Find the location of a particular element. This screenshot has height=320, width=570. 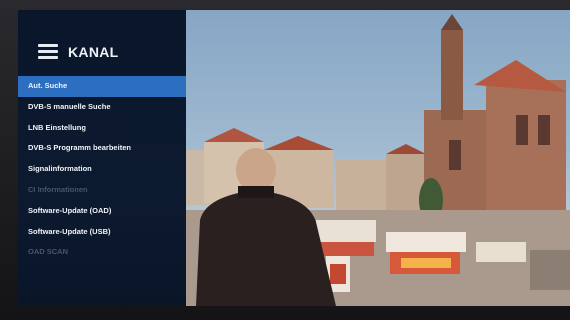

menu-item-oad-scan: OAD SCAN is located at coordinates (48, 252).